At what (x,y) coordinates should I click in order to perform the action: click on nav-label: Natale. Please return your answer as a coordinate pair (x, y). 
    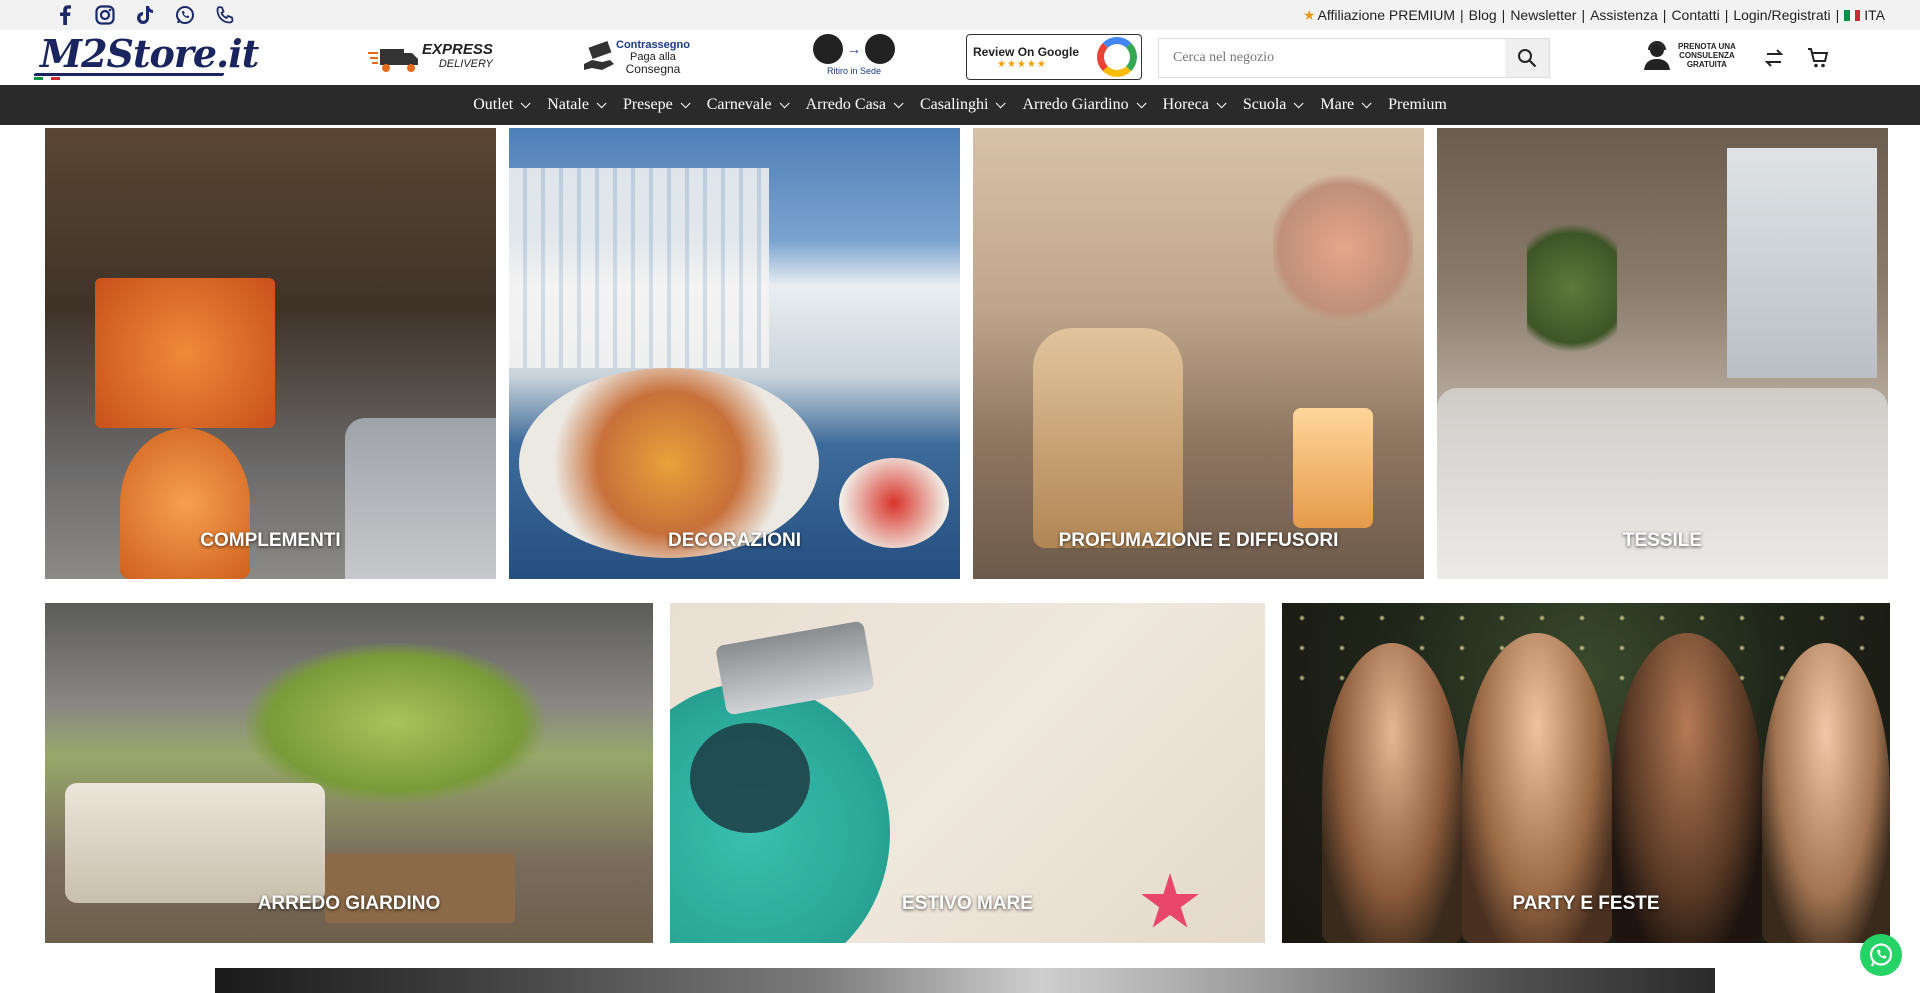
    Looking at the image, I should click on (568, 104).